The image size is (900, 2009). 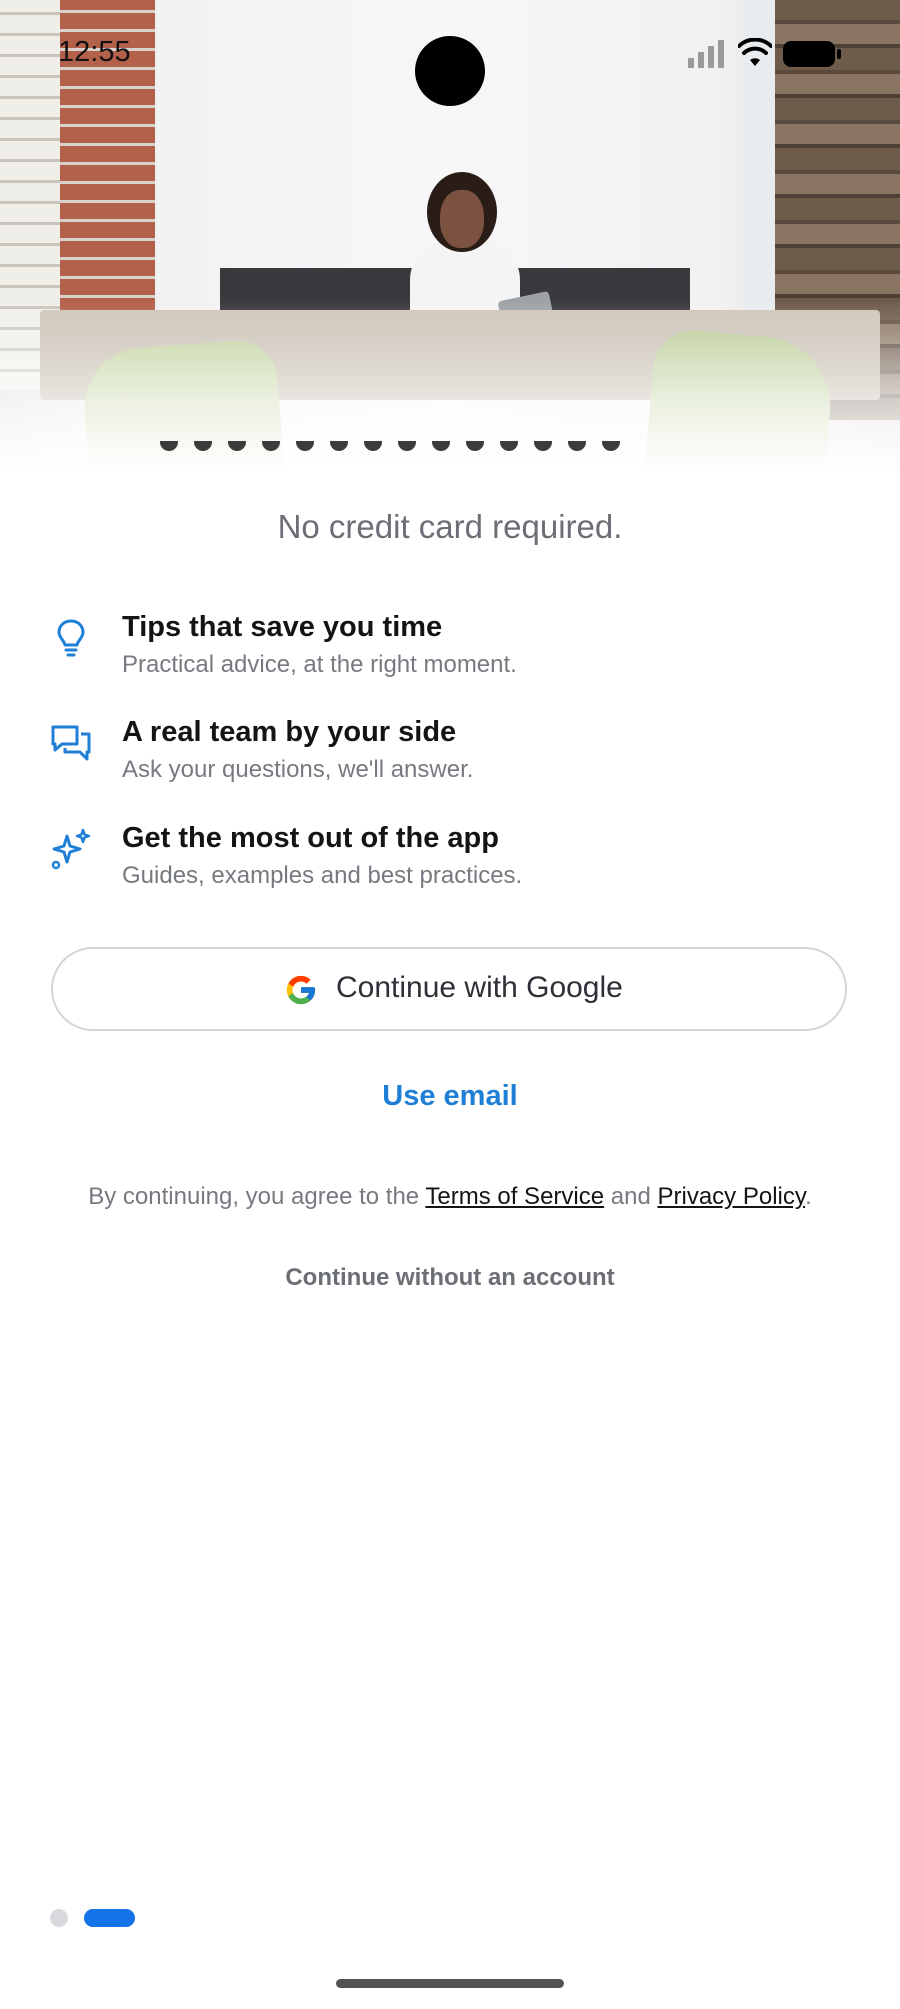 I want to click on legal-prefix: By continuing, you agree to the, so click(x=257, y=1196).